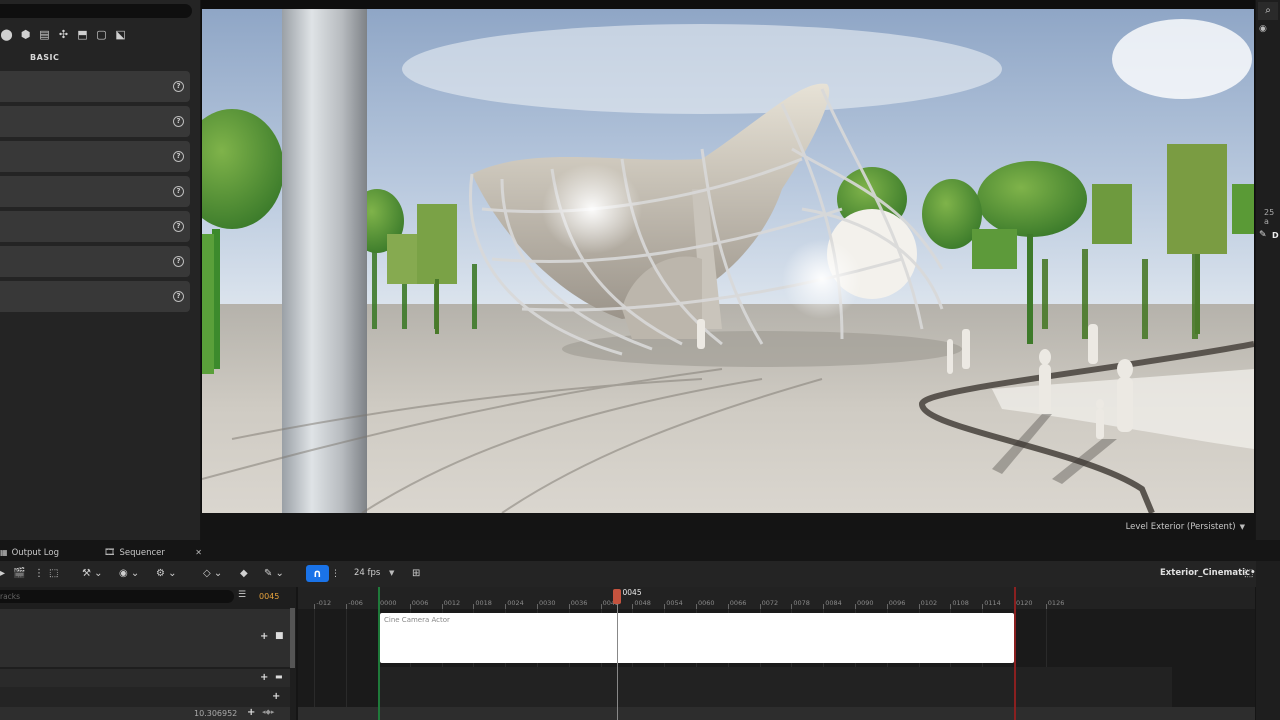 The width and height of the screenshot is (1280, 720). Describe the element at coordinates (315, 664) in the screenshot. I see `timeline-grid-line` at that location.